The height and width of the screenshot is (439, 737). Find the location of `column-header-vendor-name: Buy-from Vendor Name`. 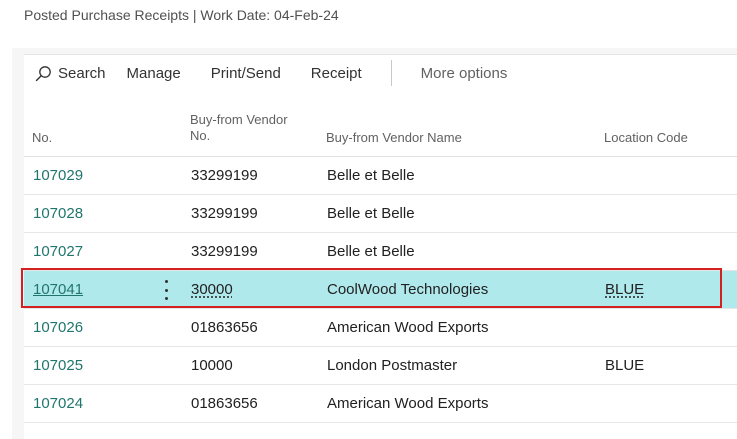

column-header-vendor-name: Buy-from Vendor Name is located at coordinates (394, 138).